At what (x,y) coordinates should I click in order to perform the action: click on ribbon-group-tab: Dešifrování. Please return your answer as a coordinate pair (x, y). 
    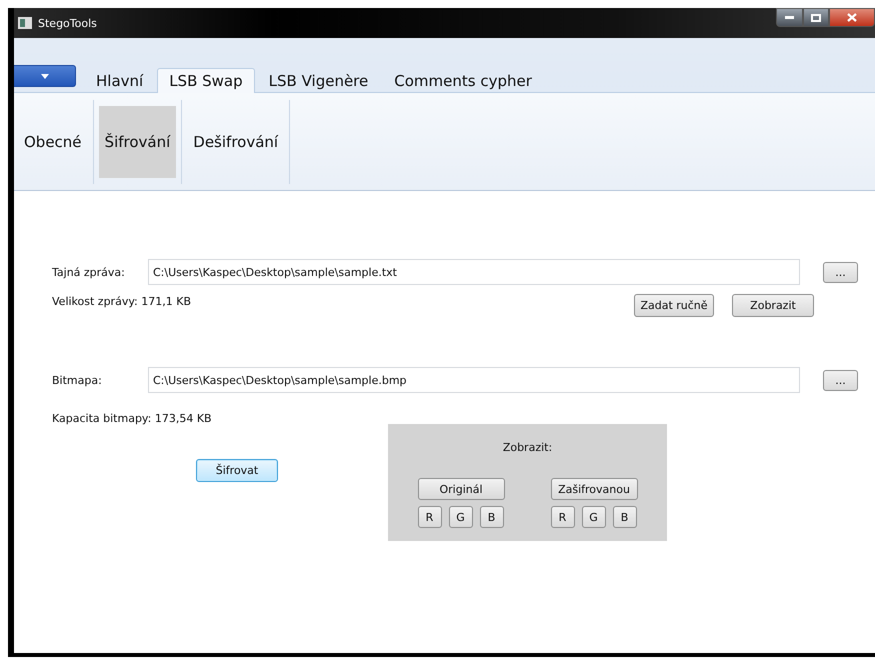
    Looking at the image, I should click on (235, 142).